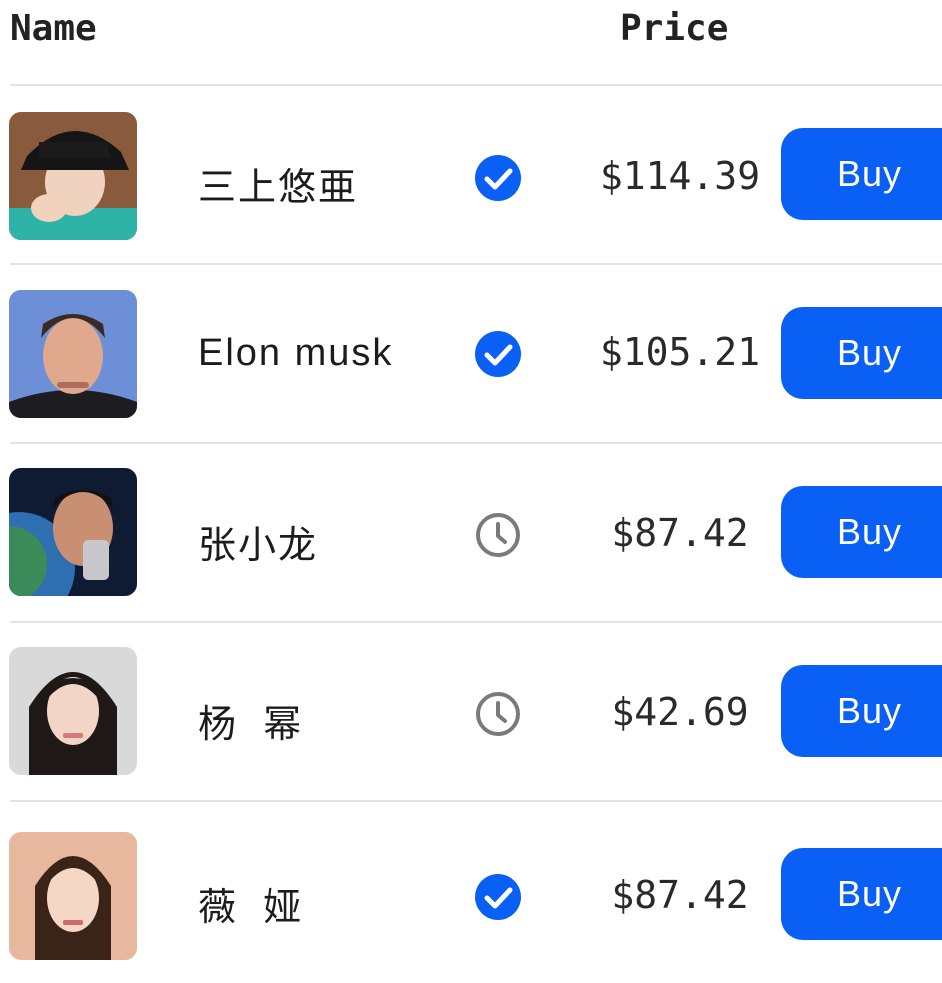 The image size is (942, 983). What do you see at coordinates (296, 353) in the screenshot?
I see `item-name: Elon musk` at bounding box center [296, 353].